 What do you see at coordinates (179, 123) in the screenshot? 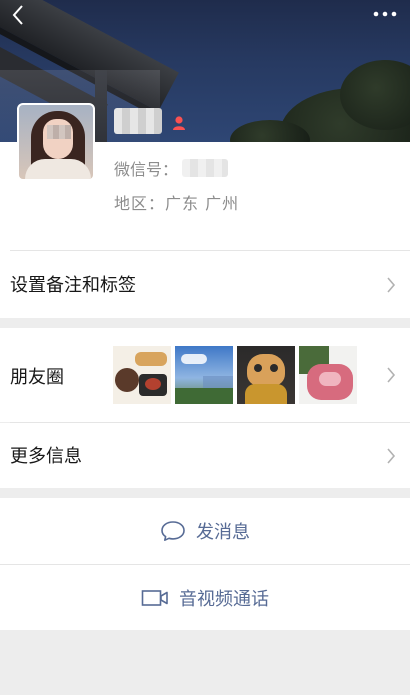
I see `female-icon` at bounding box center [179, 123].